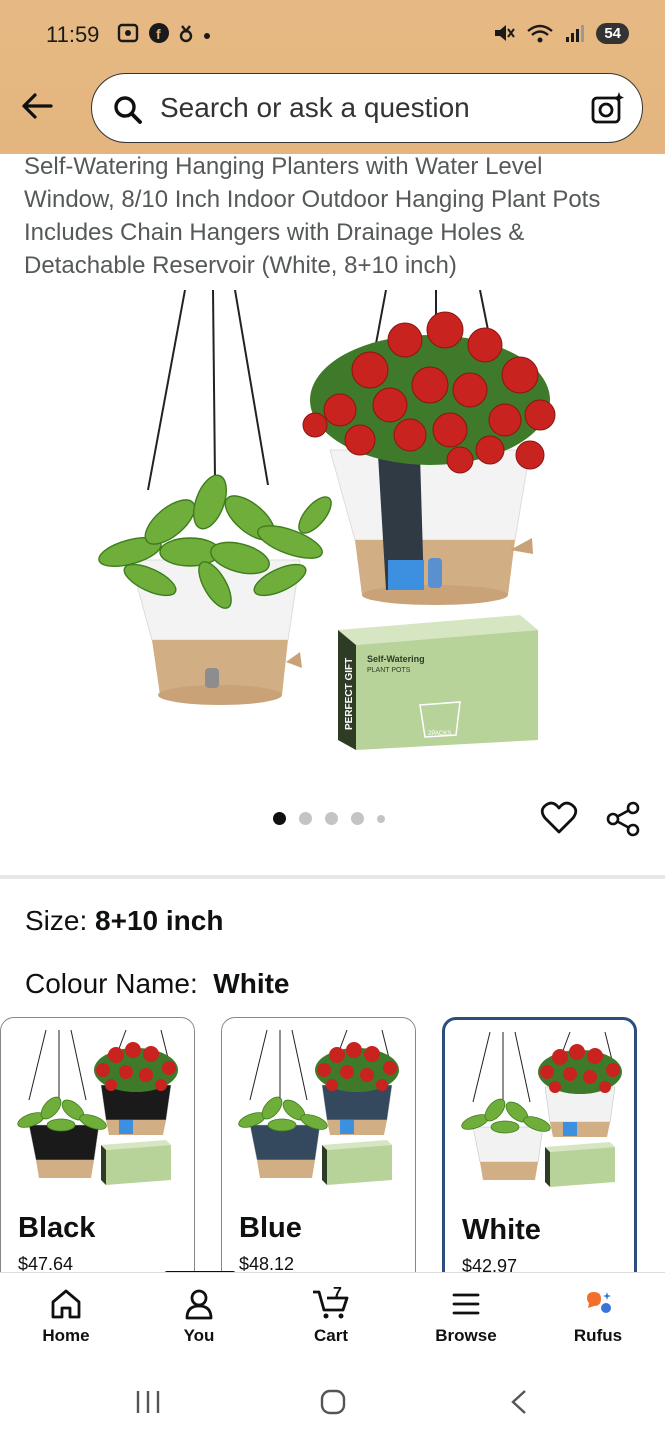 Image resolution: width=665 pixels, height=1440 pixels. Describe the element at coordinates (330, 1335) in the screenshot. I see `nav-cart-label: Cart` at that location.